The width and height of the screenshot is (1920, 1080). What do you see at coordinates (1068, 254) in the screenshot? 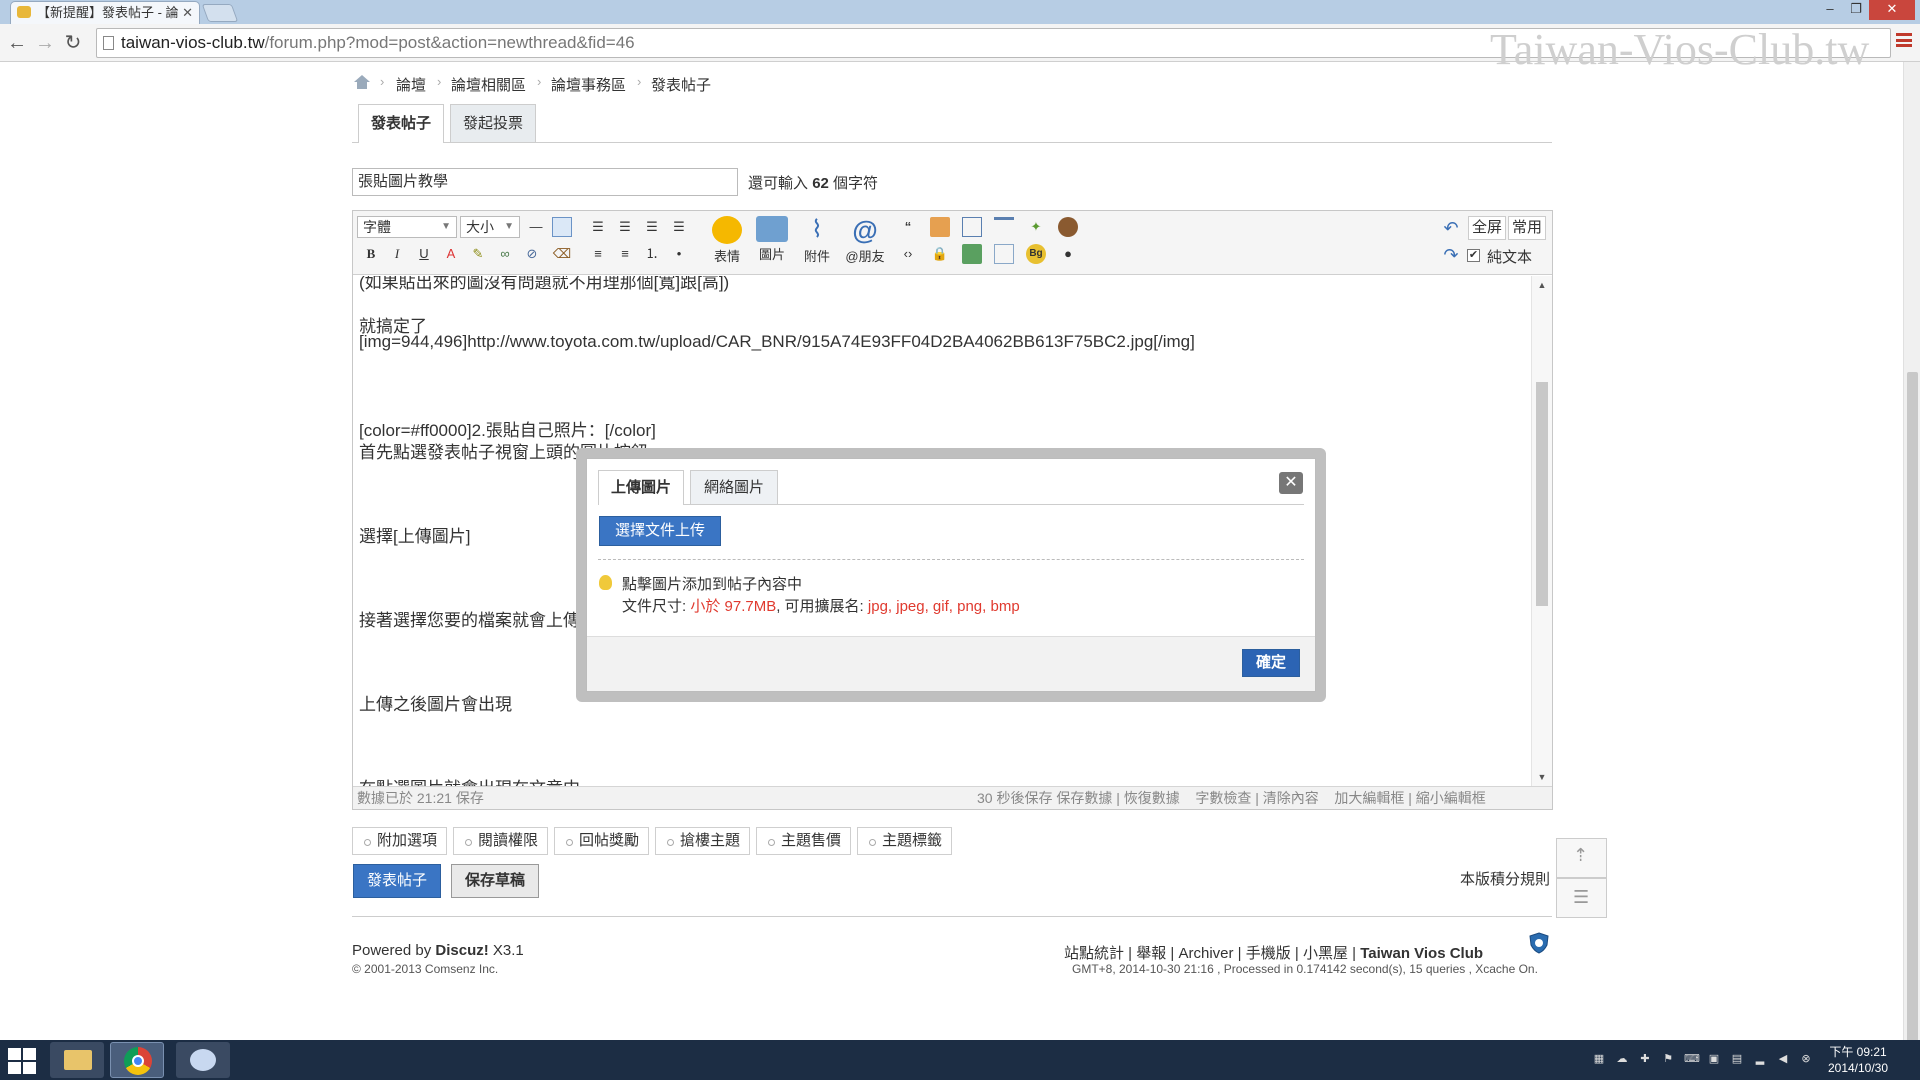
I see `qq-icon: ●` at bounding box center [1068, 254].